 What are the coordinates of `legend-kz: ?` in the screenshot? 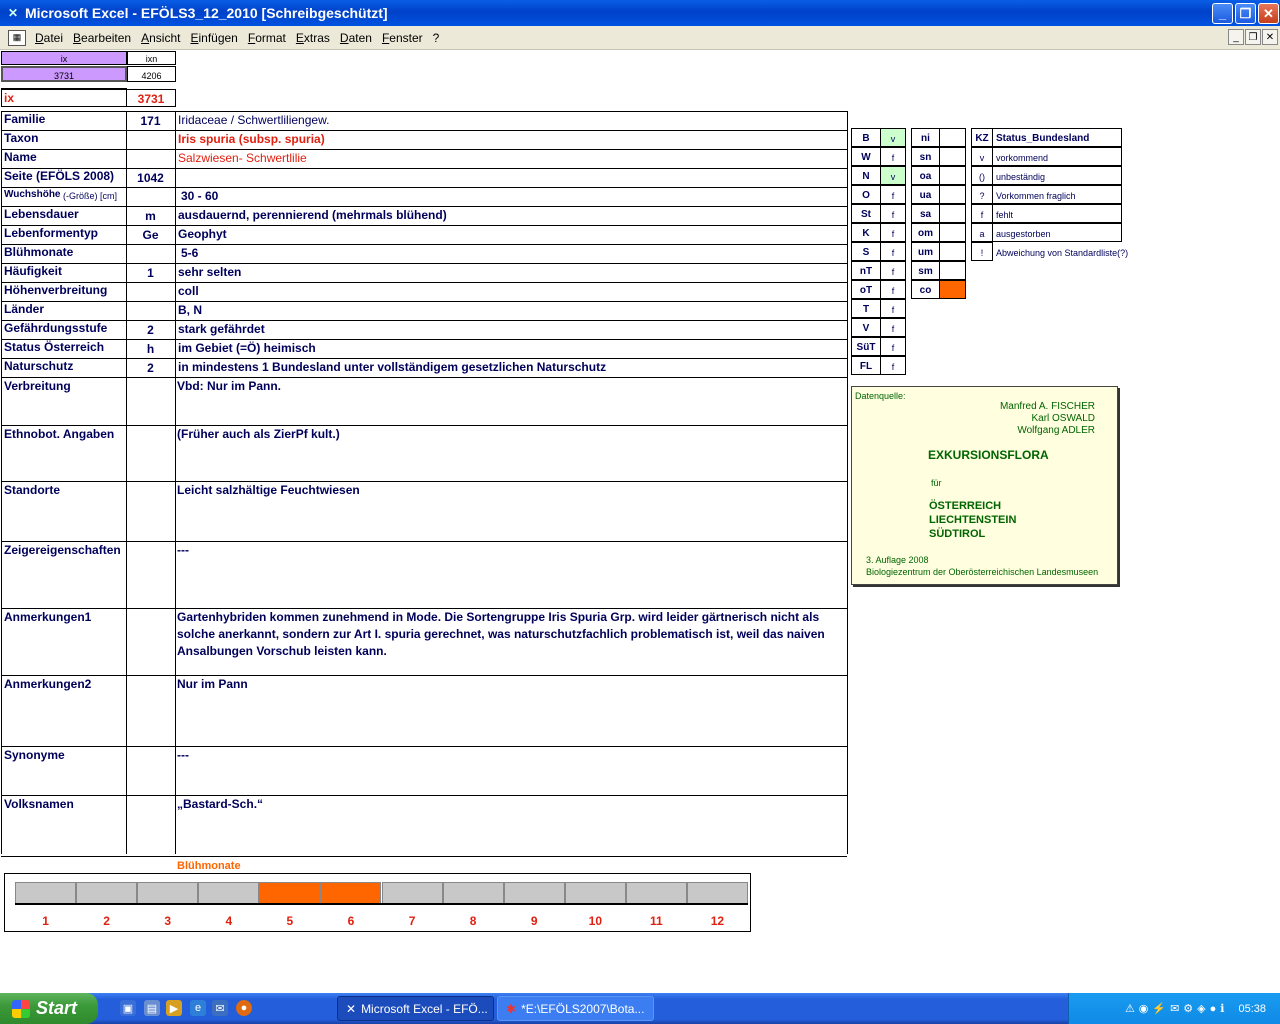 It's located at (982, 196).